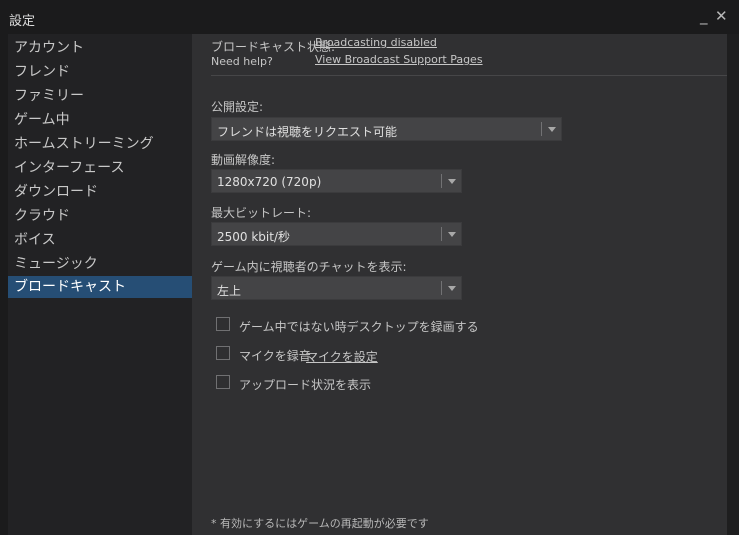 The height and width of the screenshot is (535, 739). Describe the element at coordinates (305, 384) in the screenshot. I see `upload-status-label: アップロード状況を表示` at that location.